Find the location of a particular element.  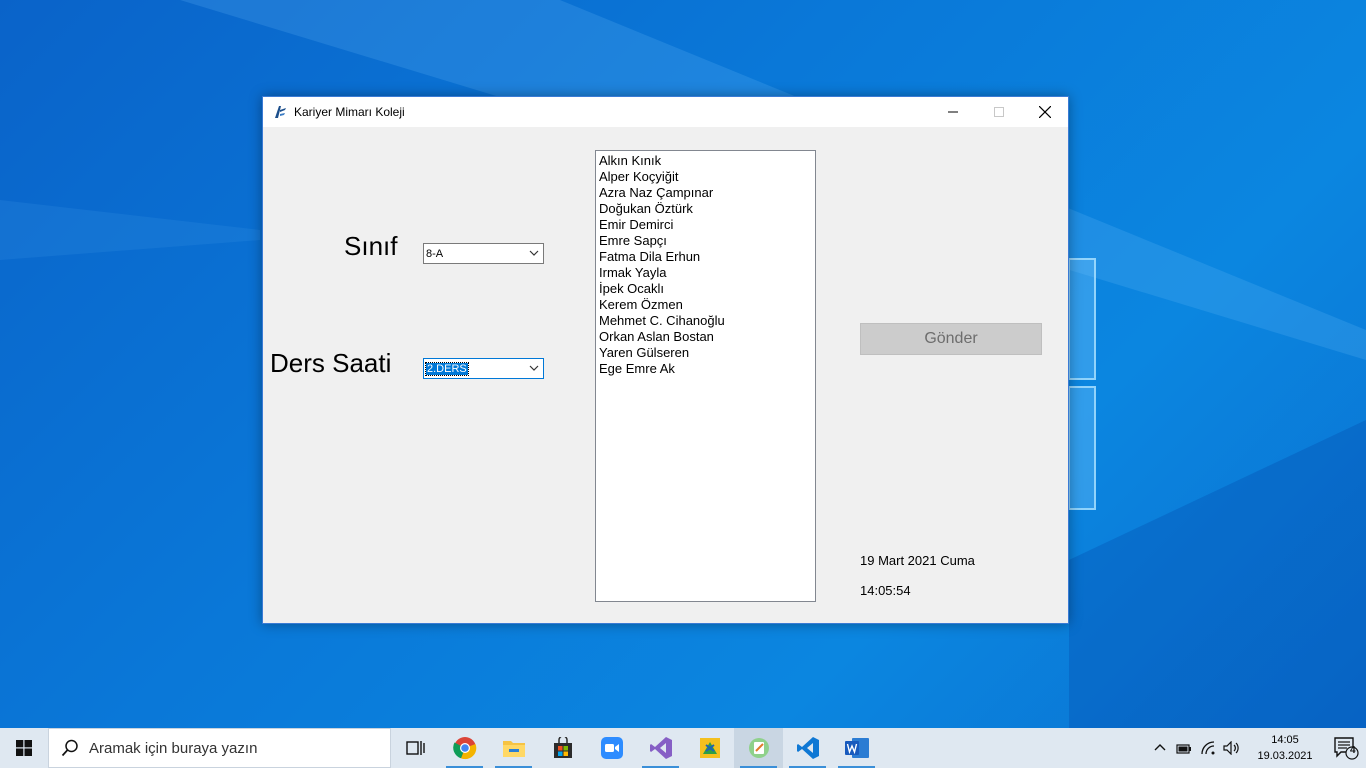

battery-icon is located at coordinates (1183, 749).